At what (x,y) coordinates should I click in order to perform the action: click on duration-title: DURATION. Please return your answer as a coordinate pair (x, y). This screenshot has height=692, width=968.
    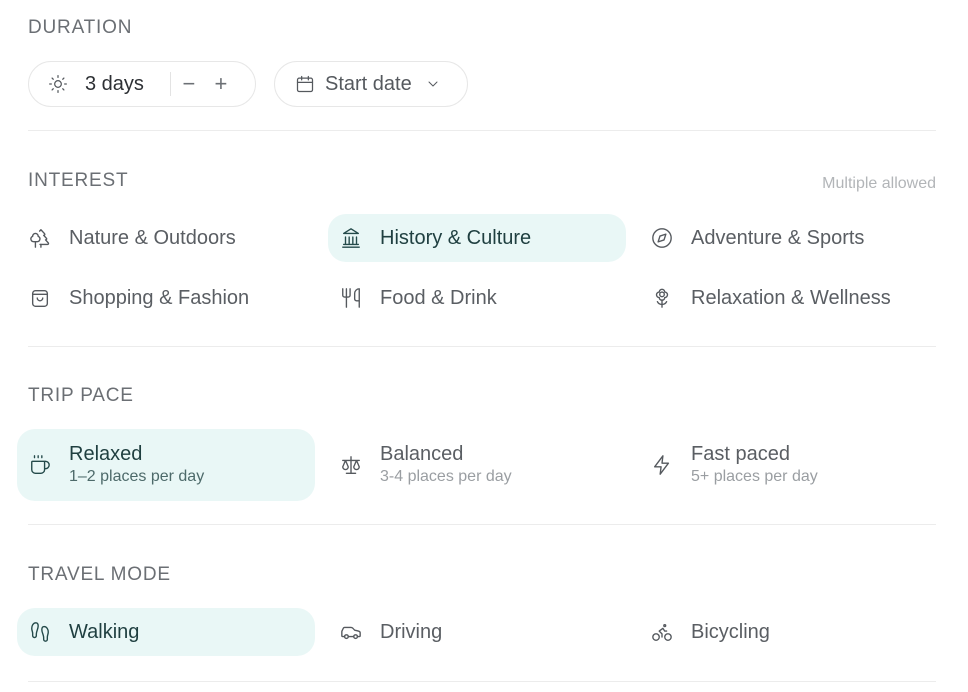
    Looking at the image, I should click on (80, 27).